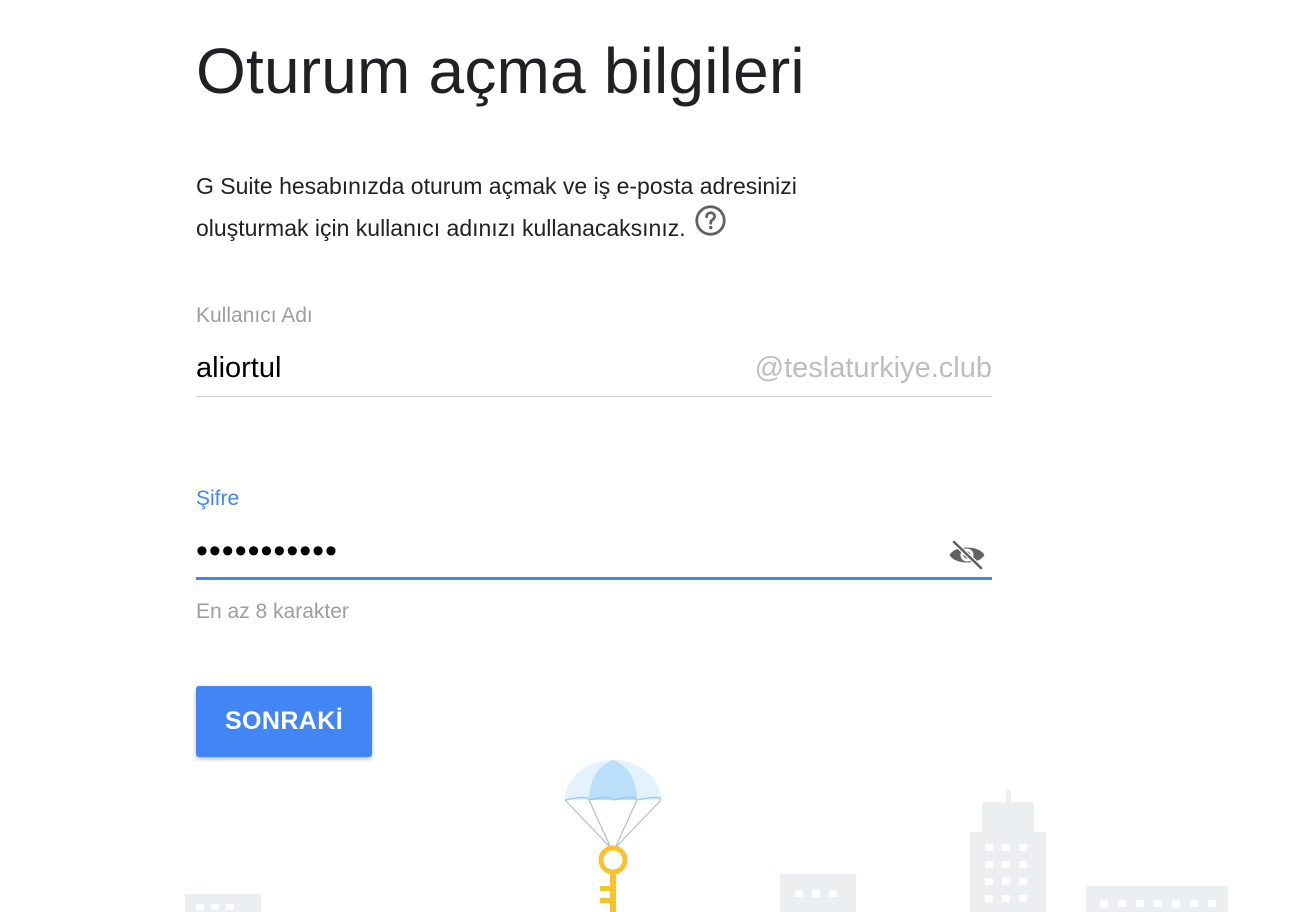 The height and width of the screenshot is (912, 1296). I want to click on key, so click(613, 878).